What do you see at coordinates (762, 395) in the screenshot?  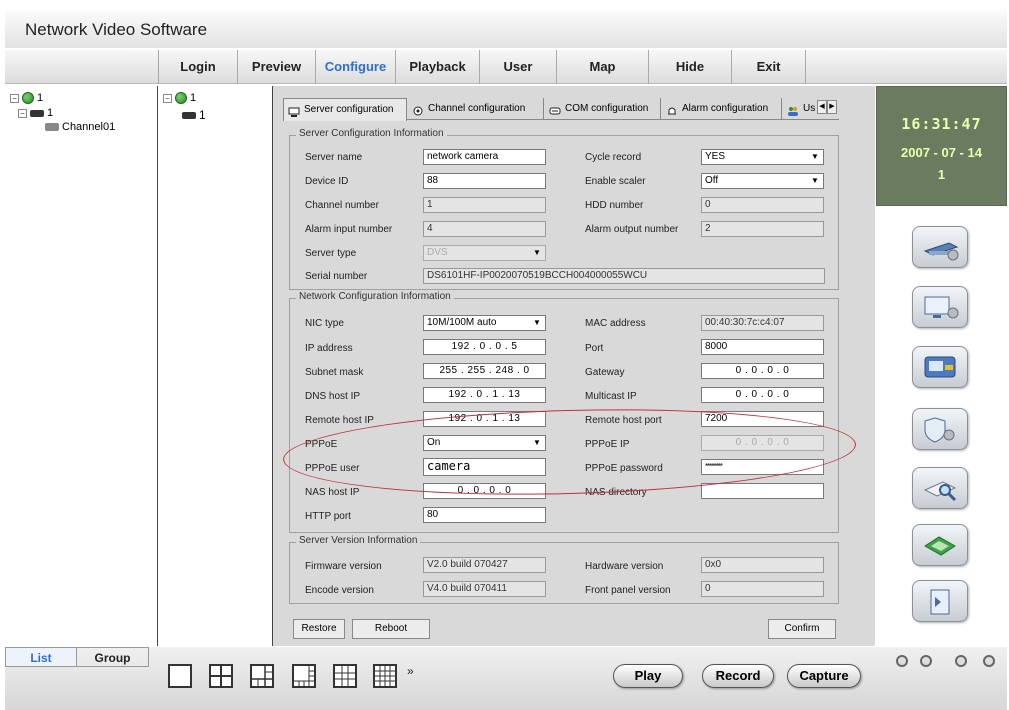 I see `multicast-ip-input: 0 . 0 . 0 . 0` at bounding box center [762, 395].